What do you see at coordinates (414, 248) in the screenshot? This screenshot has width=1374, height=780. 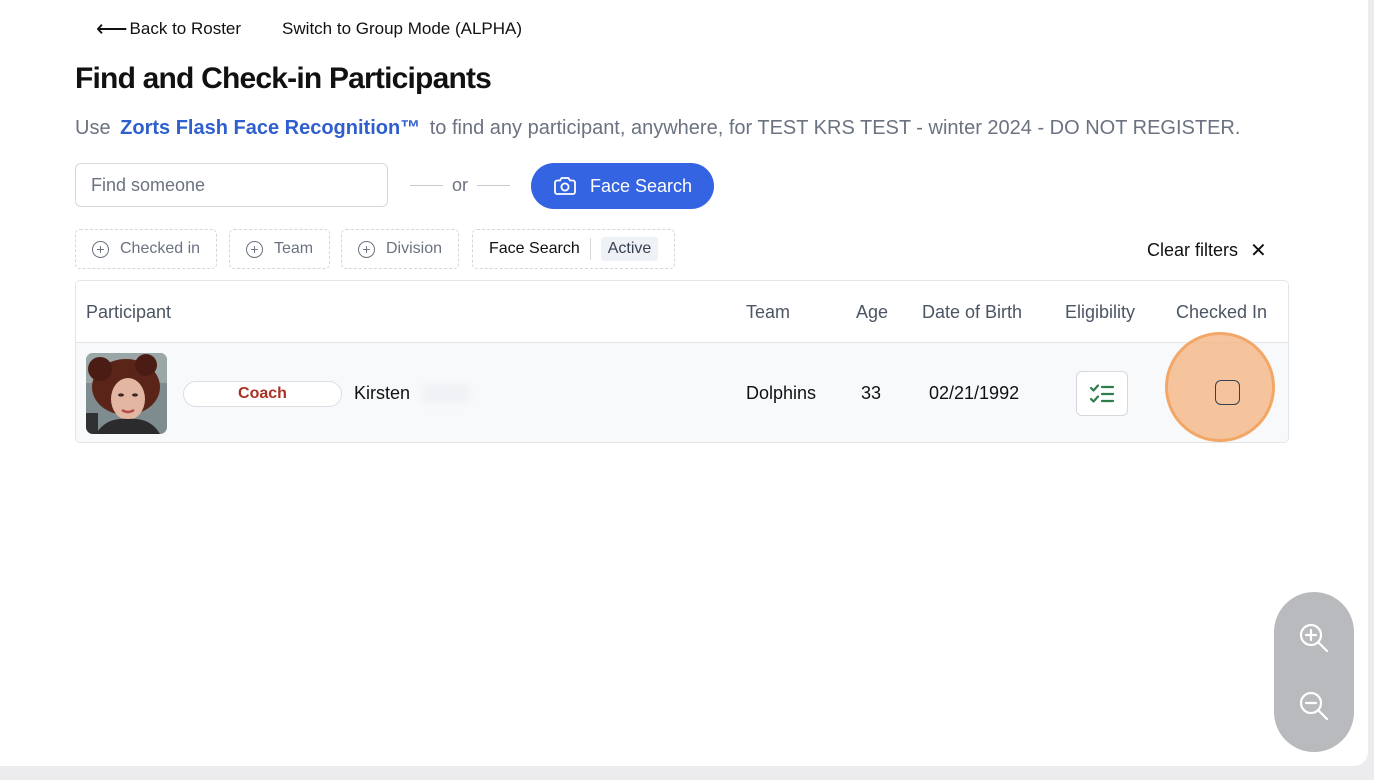 I see `filter-chip-label: Division` at bounding box center [414, 248].